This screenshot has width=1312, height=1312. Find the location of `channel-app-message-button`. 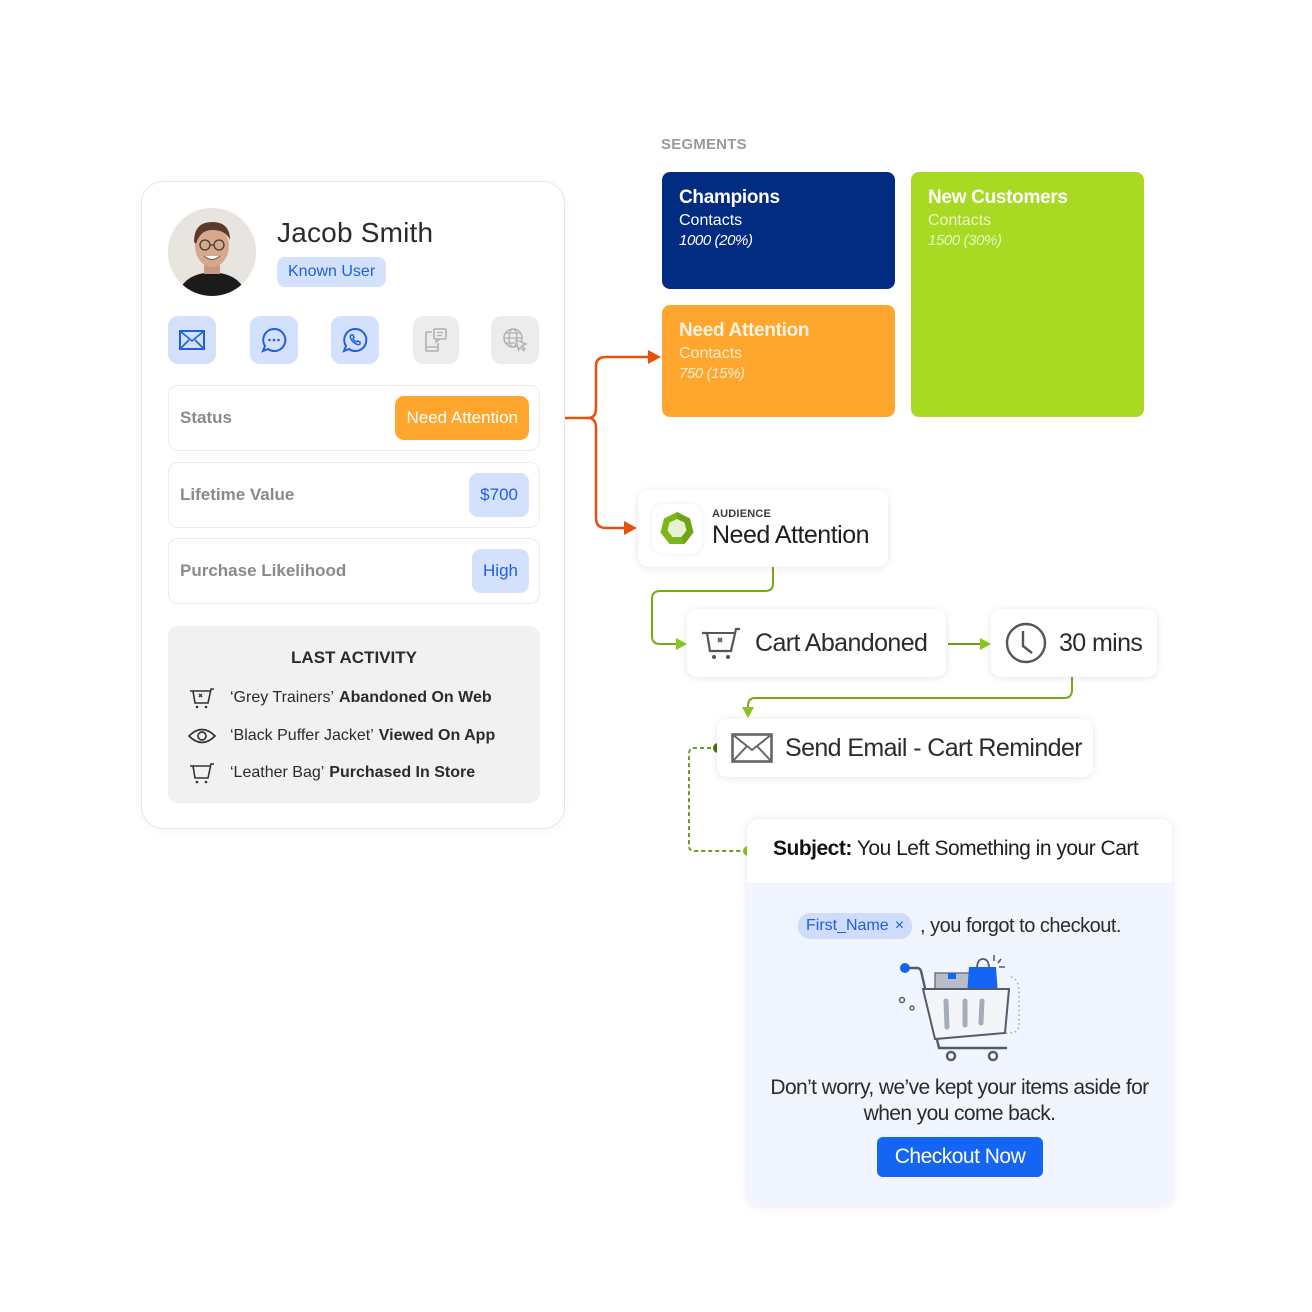

channel-app-message-button is located at coordinates (436, 340).